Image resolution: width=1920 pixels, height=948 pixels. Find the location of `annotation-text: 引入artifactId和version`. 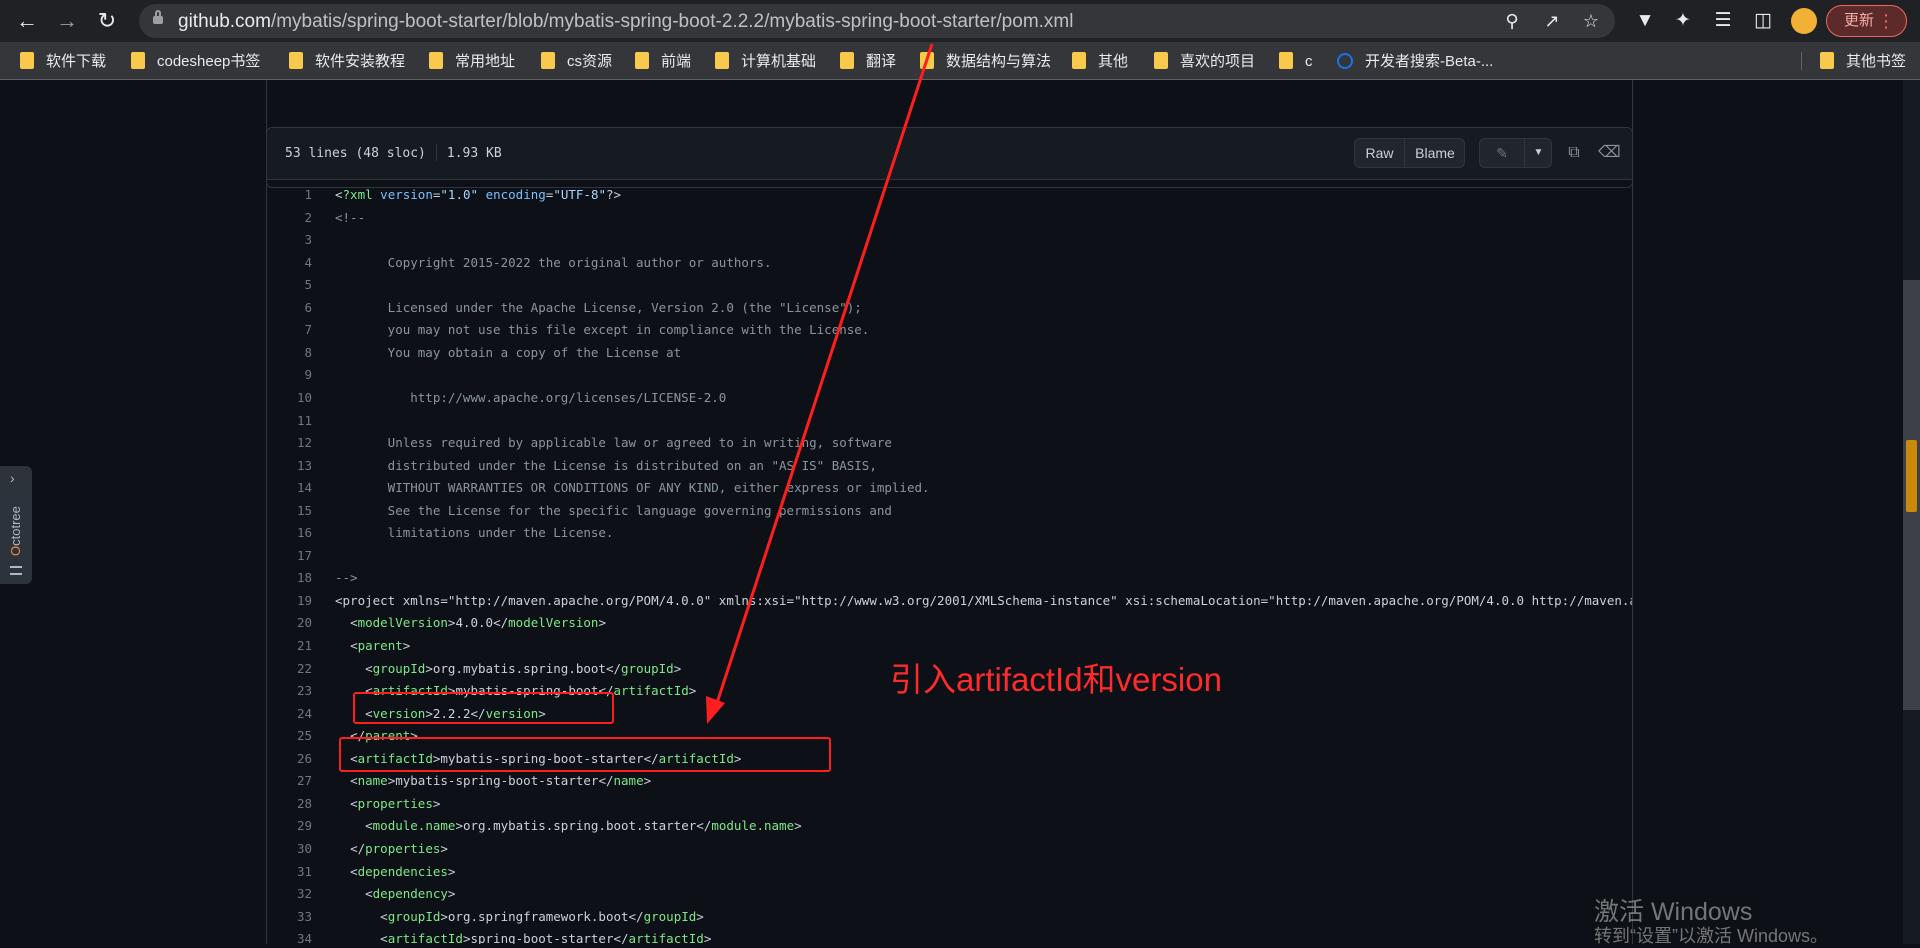

annotation-text: 引入artifactId和version is located at coordinates (1056, 679).